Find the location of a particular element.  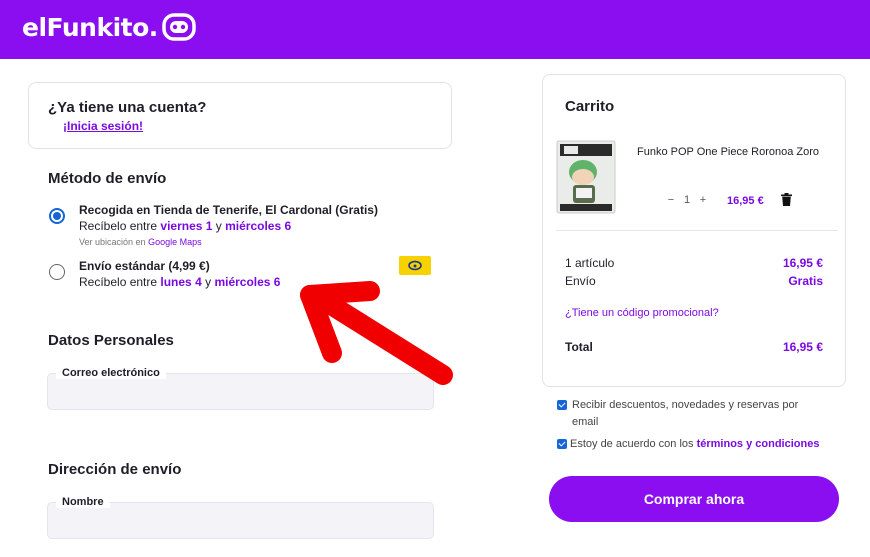

site-logo: elFunkito. is located at coordinates (109, 27).